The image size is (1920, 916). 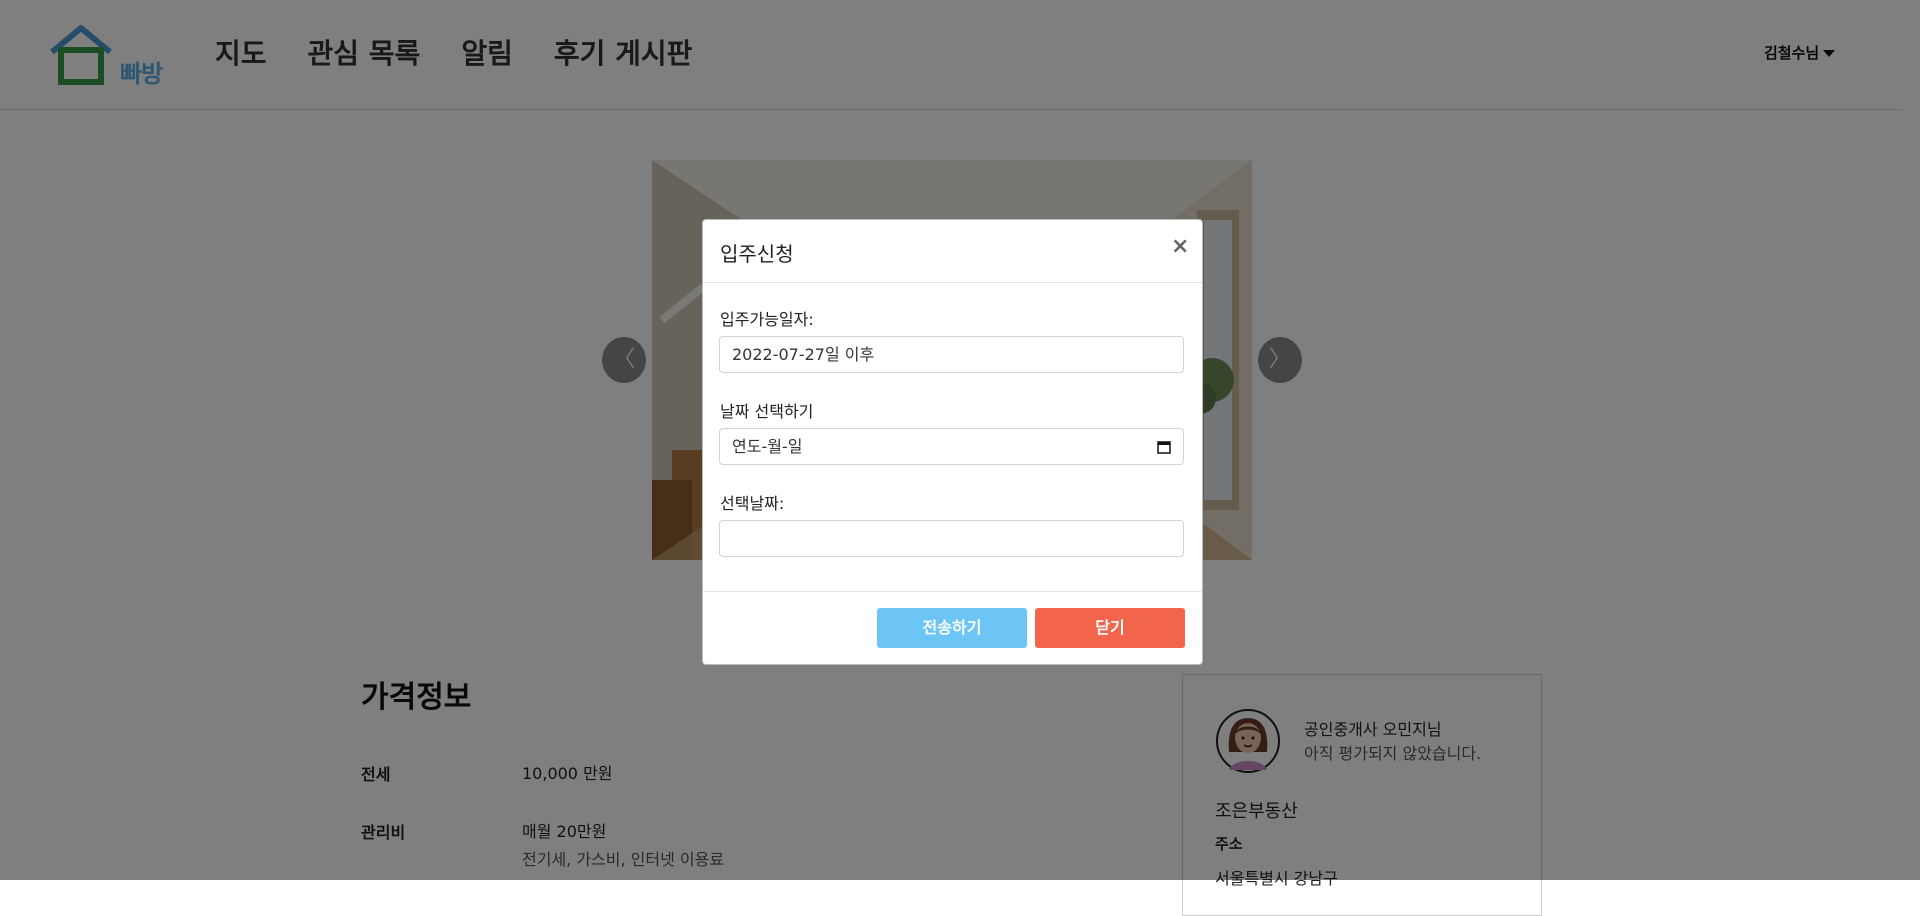 I want to click on submit-button: 전송하기, so click(x=952, y=628).